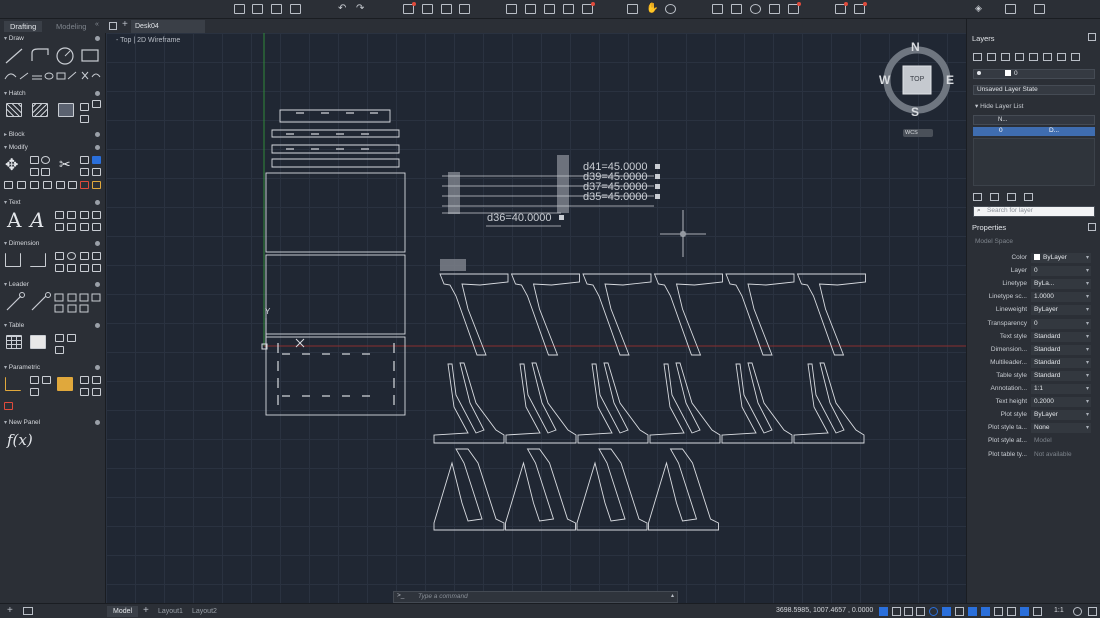 This screenshot has width=1100, height=618. What do you see at coordinates (60, 185) in the screenshot?
I see `chamfer-icon` at bounding box center [60, 185].